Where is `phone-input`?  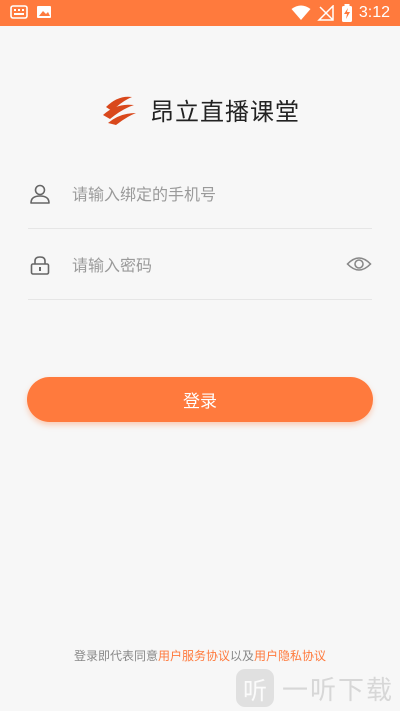 phone-input is located at coordinates (202, 194).